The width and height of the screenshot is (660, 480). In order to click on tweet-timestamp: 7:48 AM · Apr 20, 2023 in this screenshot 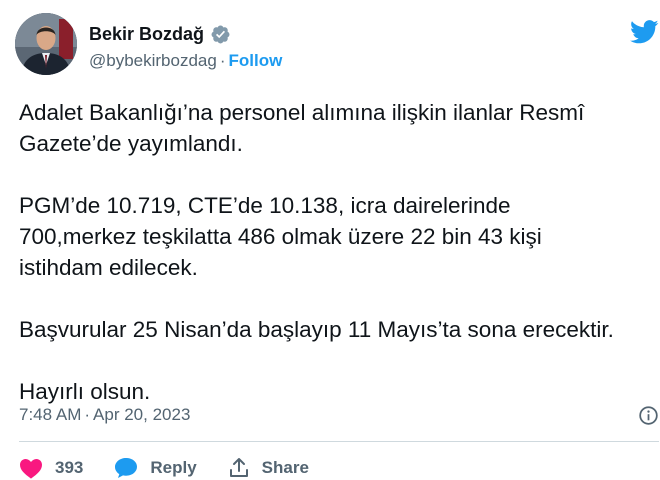, I will do `click(104, 415)`.